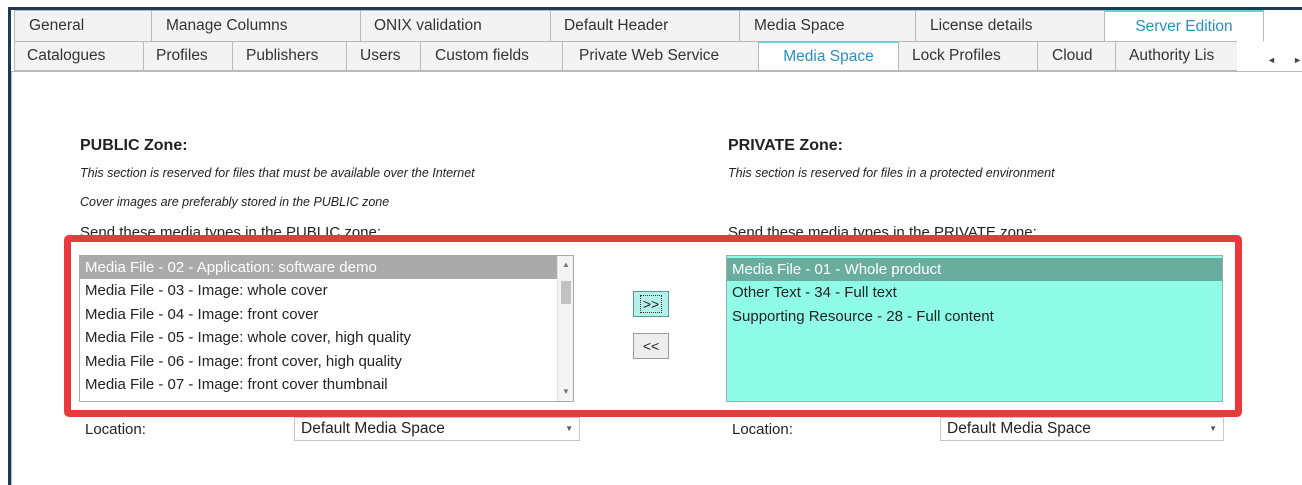  Describe the element at coordinates (82, 25) in the screenshot. I see `tab-general: General` at that location.